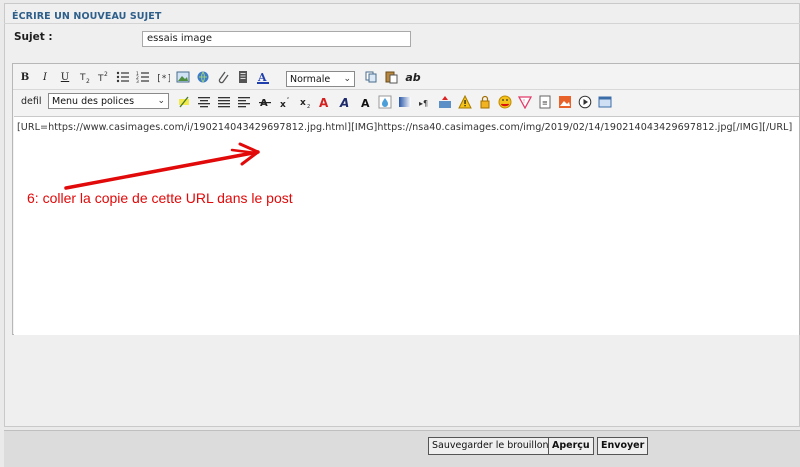 This screenshot has height=467, width=800. I want to click on media-icon, so click(565, 102).